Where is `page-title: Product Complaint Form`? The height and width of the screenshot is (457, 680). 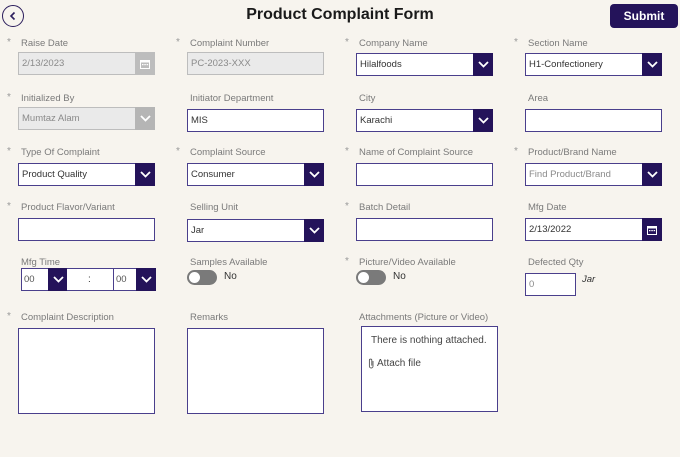 page-title: Product Complaint Form is located at coordinates (340, 14).